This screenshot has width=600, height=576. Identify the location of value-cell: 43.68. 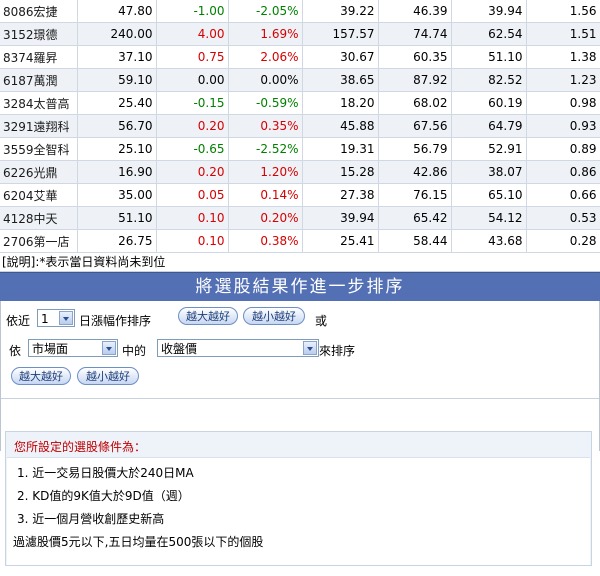
(489, 241).